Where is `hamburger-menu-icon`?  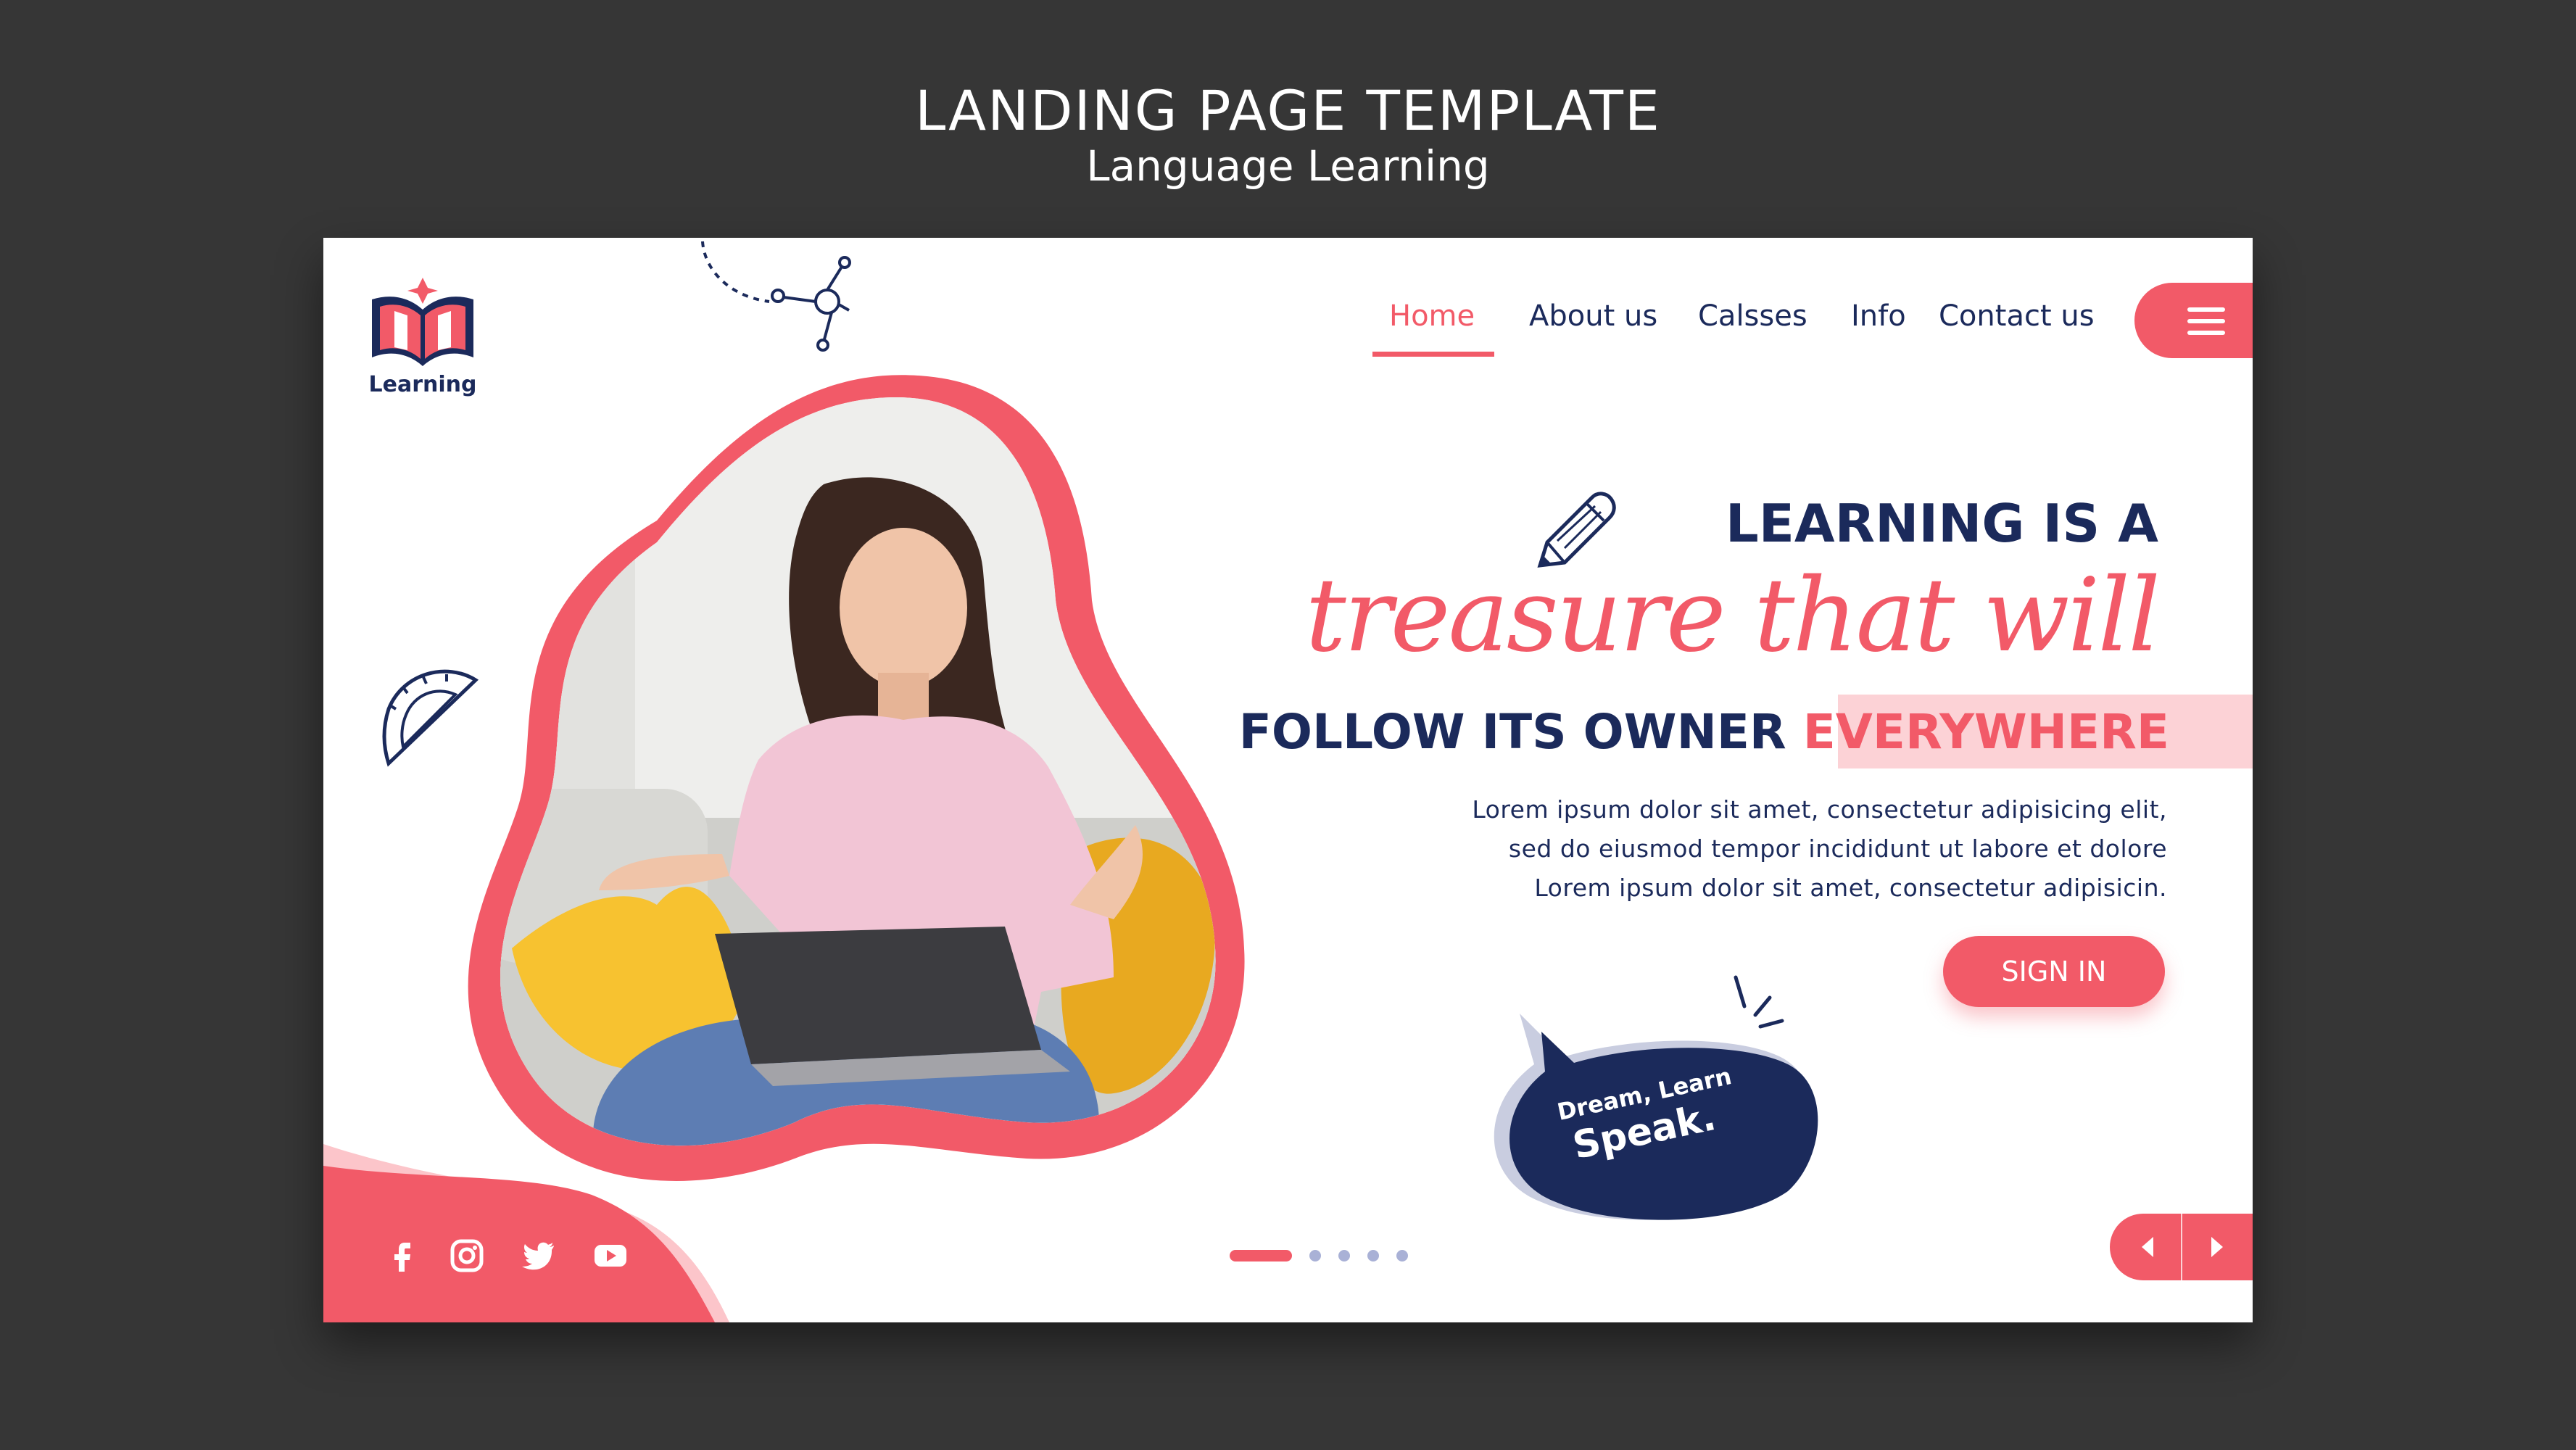
hamburger-menu-icon is located at coordinates (2193, 320).